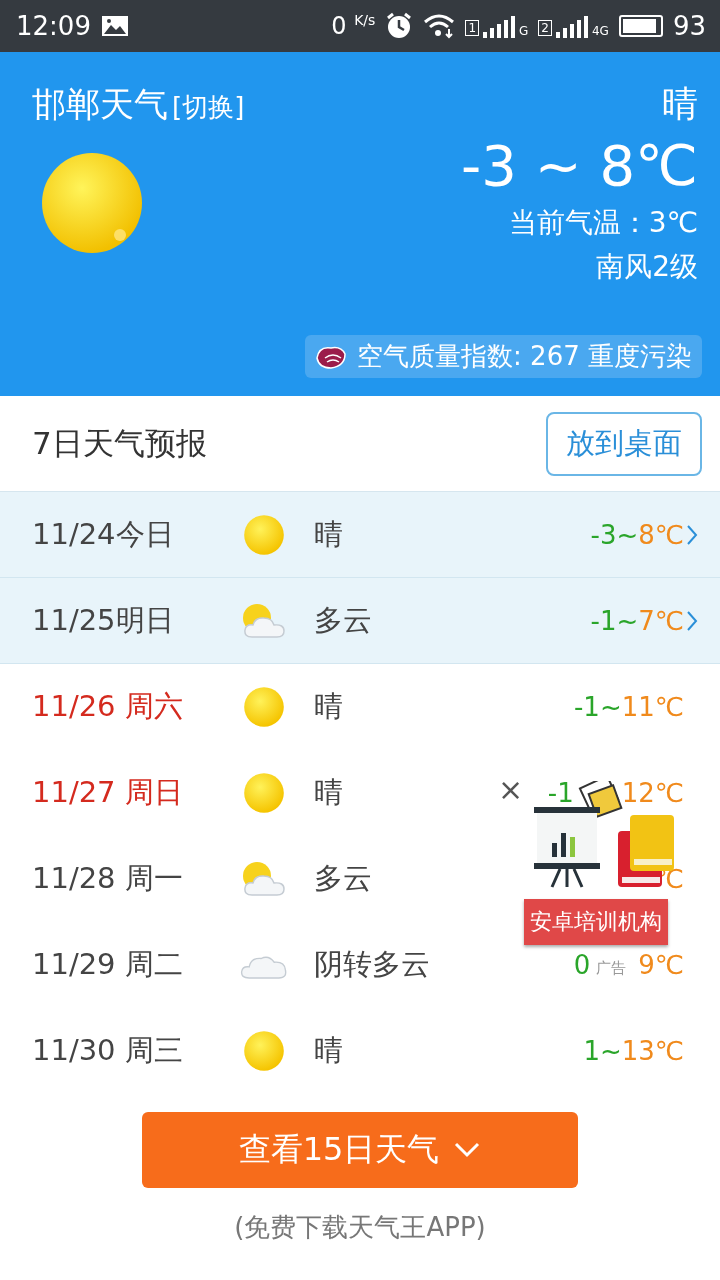 The width and height of the screenshot is (720, 1280). What do you see at coordinates (545, 28) in the screenshot?
I see `sim-slot-label: 2` at bounding box center [545, 28].